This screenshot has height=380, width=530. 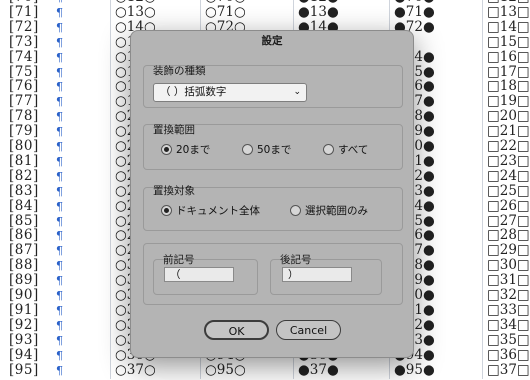 I want to click on suffix-legend: 後記号, so click(x=296, y=260).